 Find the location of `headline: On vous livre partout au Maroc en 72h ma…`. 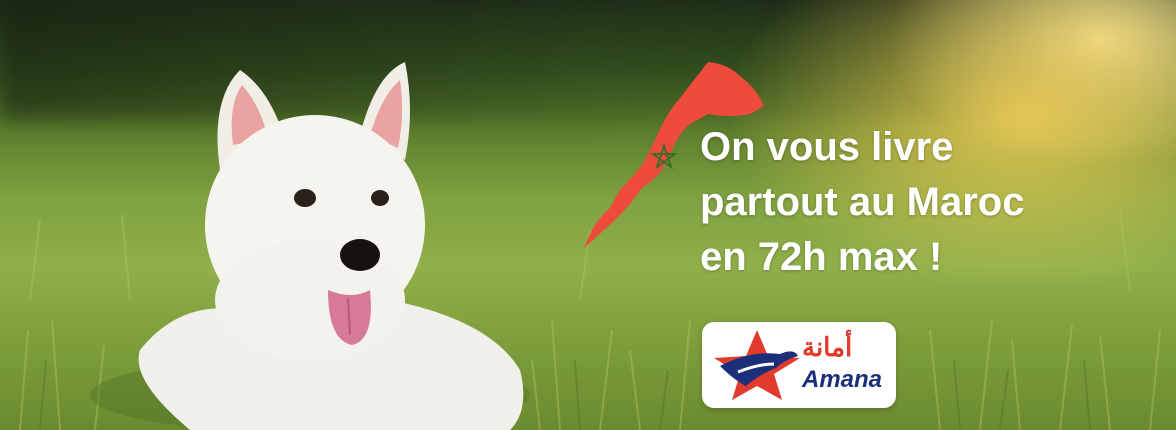

headline: On vous livre partout au Maroc en 72h ma… is located at coordinates (920, 202).